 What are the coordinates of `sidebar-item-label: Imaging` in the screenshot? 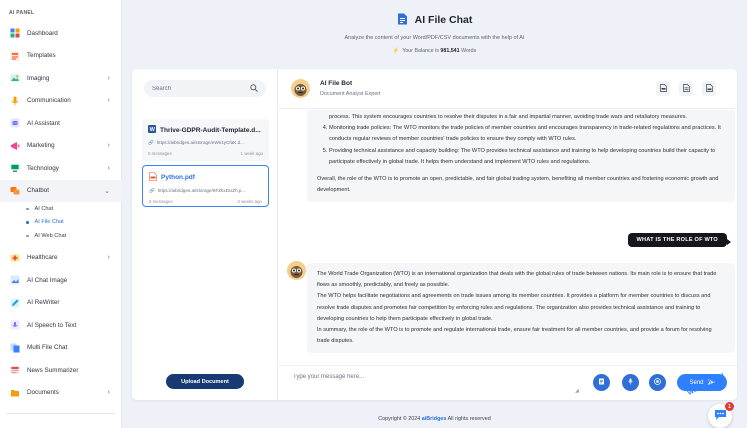 It's located at (38, 78).